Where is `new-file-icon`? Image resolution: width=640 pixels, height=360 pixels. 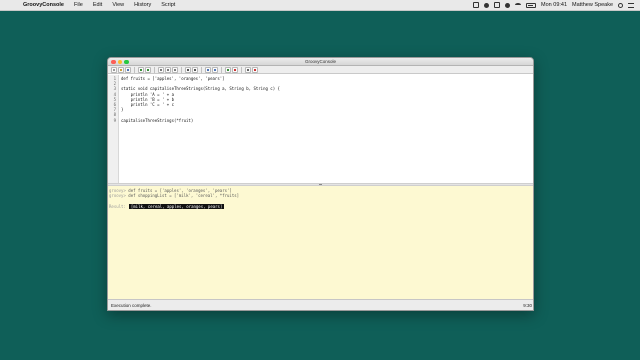 new-file-icon is located at coordinates (114, 69).